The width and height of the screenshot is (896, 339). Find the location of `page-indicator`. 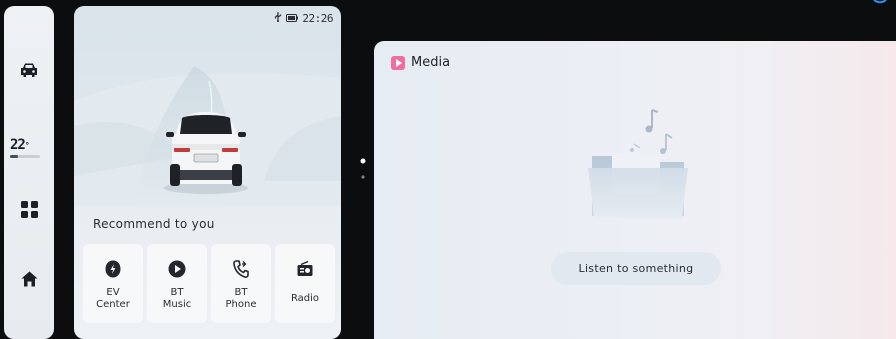

page-indicator is located at coordinates (363, 170).